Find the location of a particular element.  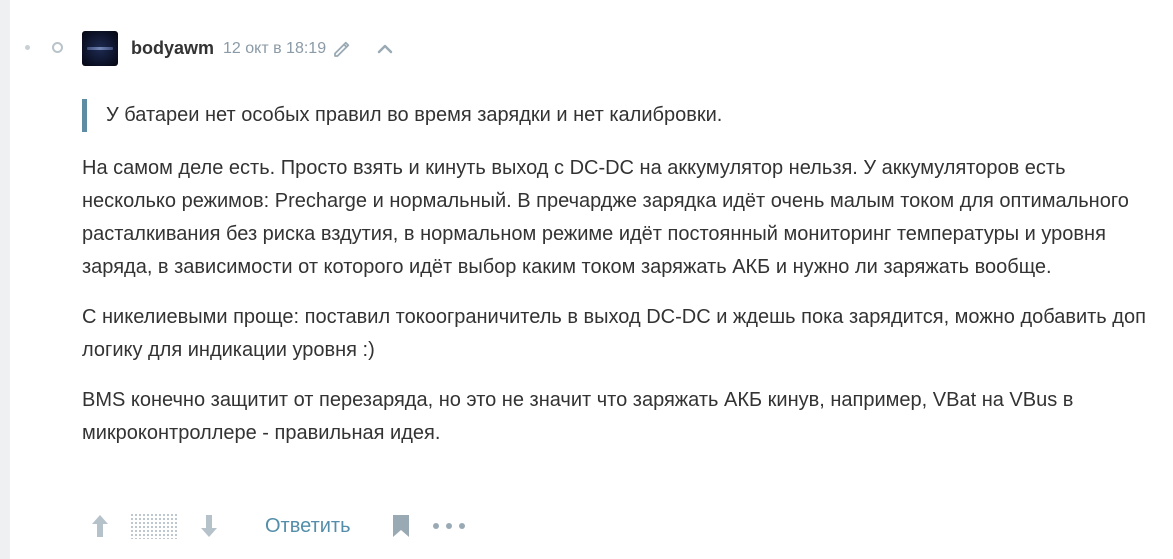

comment-timestamp: 12 окт в 18:19 is located at coordinates (274, 49).